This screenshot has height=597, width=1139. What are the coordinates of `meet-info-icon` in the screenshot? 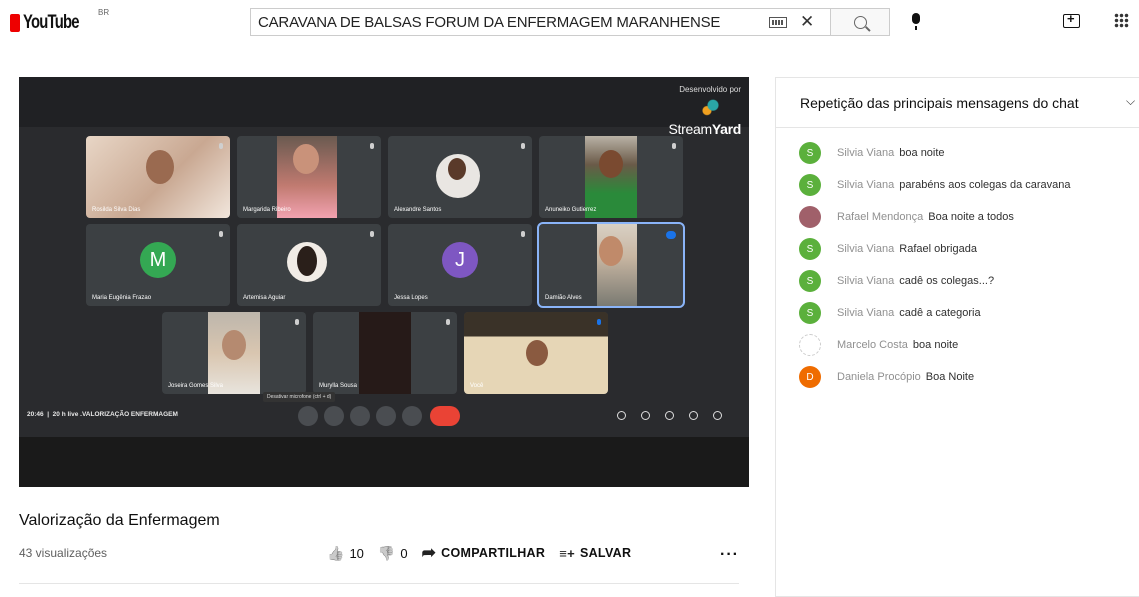 It's located at (621, 415).